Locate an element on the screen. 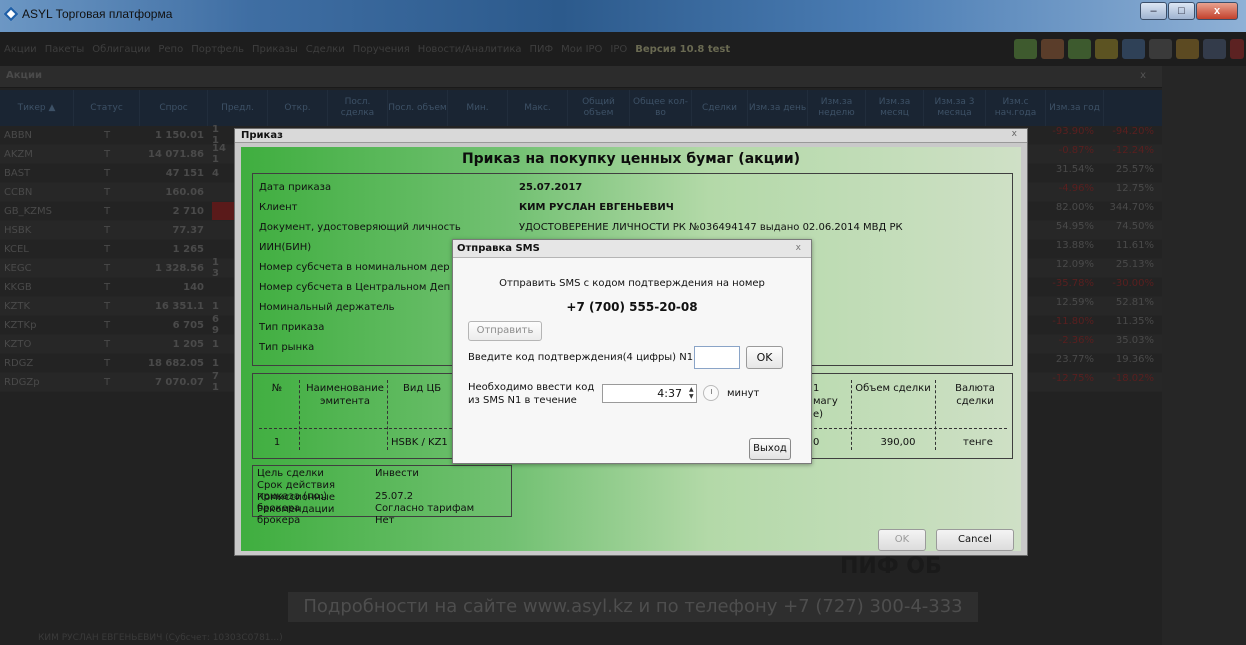 The width and height of the screenshot is (1246, 645). minimize-button: – is located at coordinates (1153, 11).